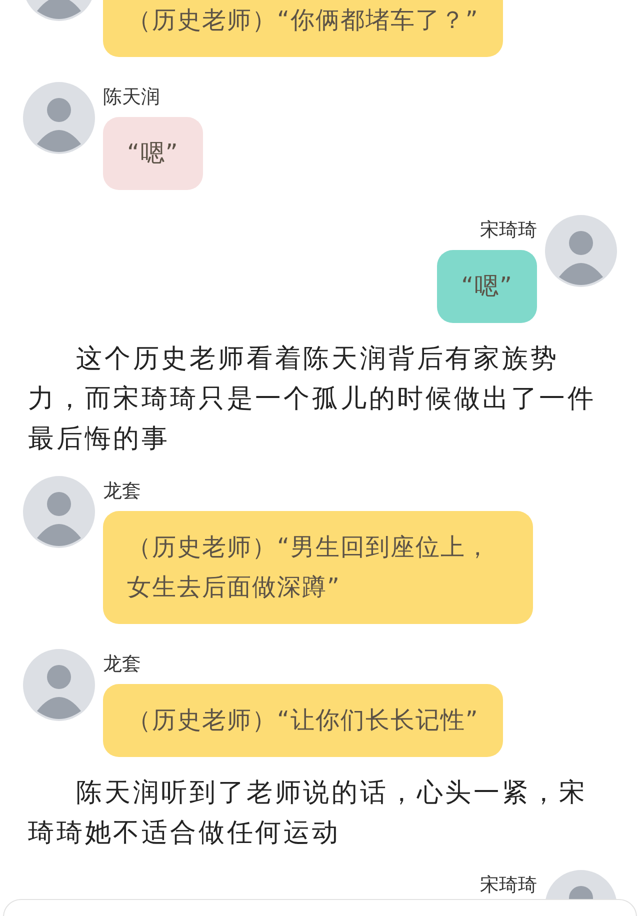 The width and height of the screenshot is (640, 916). Describe the element at coordinates (318, 567) in the screenshot. I see `message-bubble: （历史老师）“男生回到座位上，女生去后面做深蹲”` at that location.